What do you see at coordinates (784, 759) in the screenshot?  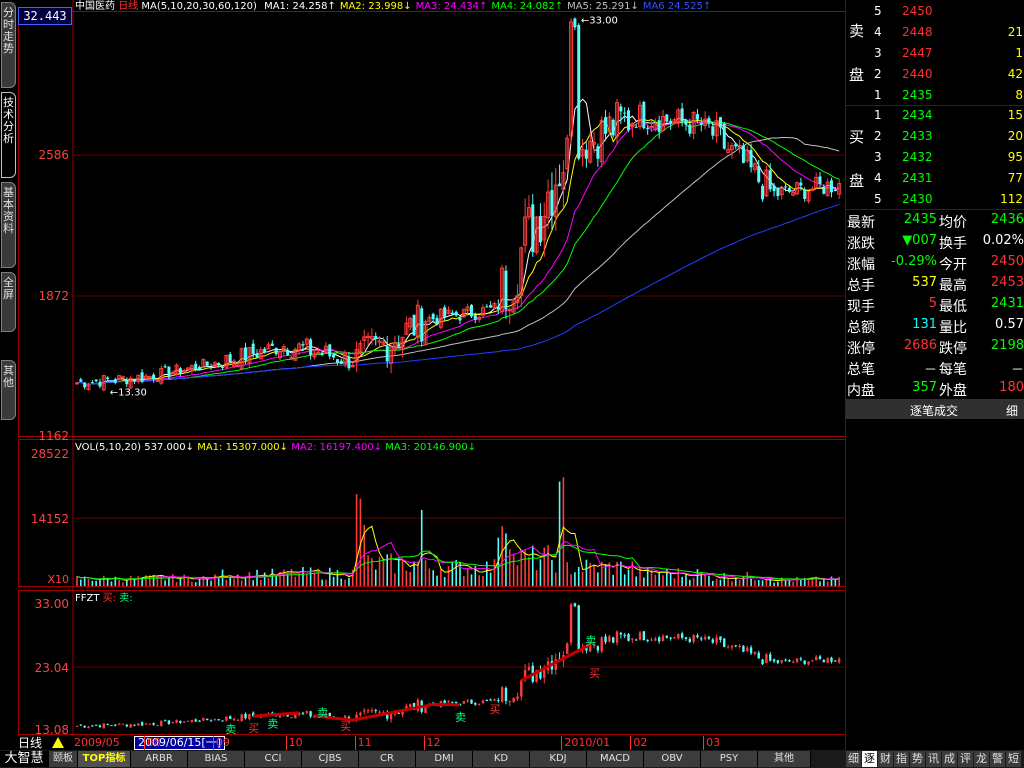 I see `indicator-tab-14: 其他` at bounding box center [784, 759].